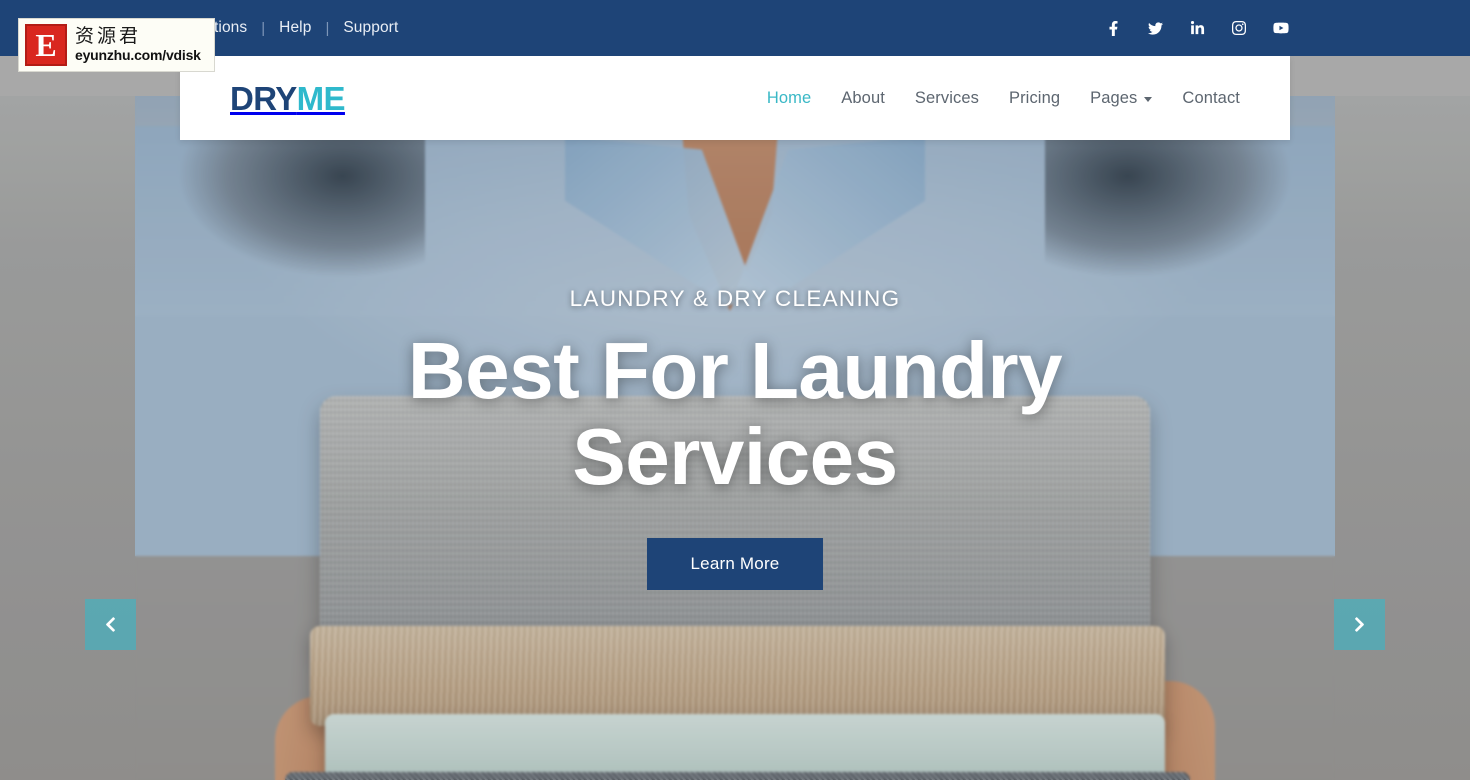  I want to click on watermark-overlay: E 资源君 eyunzhu.com/vdisk, so click(116, 45).